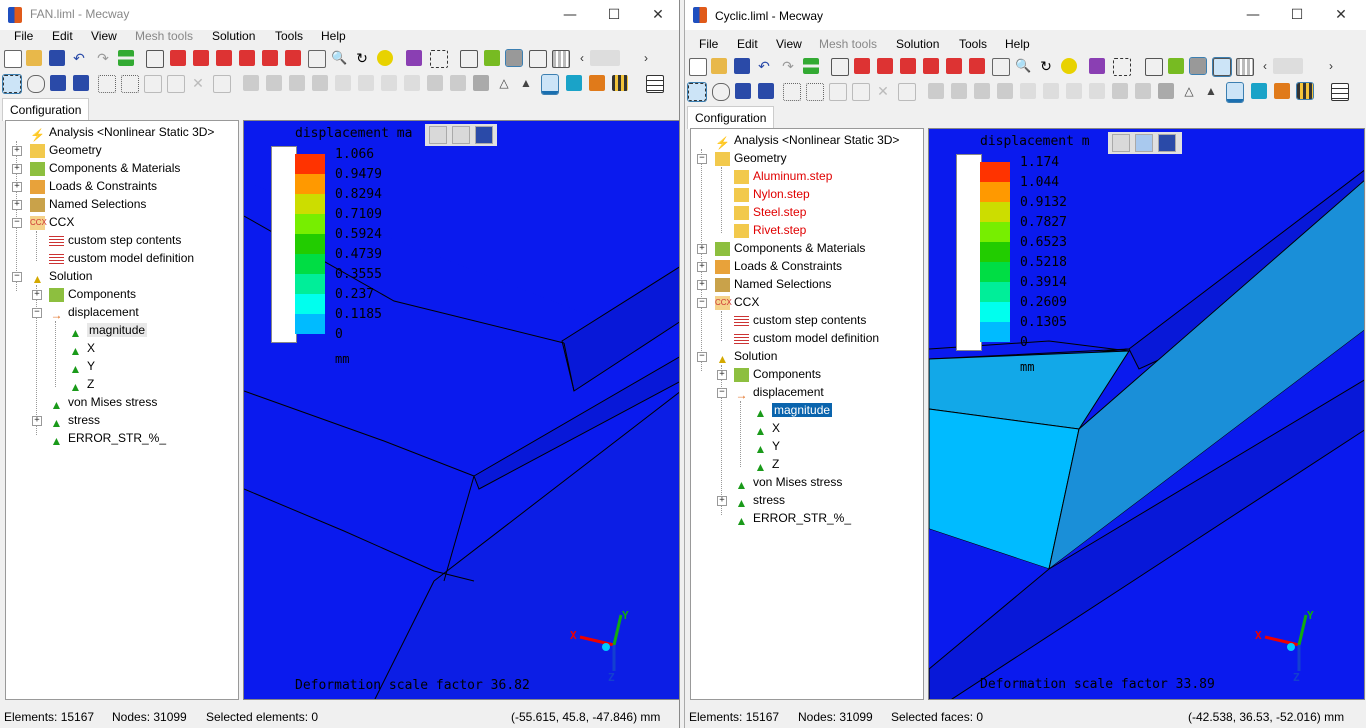  I want to click on tree-item-z: ▲ Z, so click(81, 384).